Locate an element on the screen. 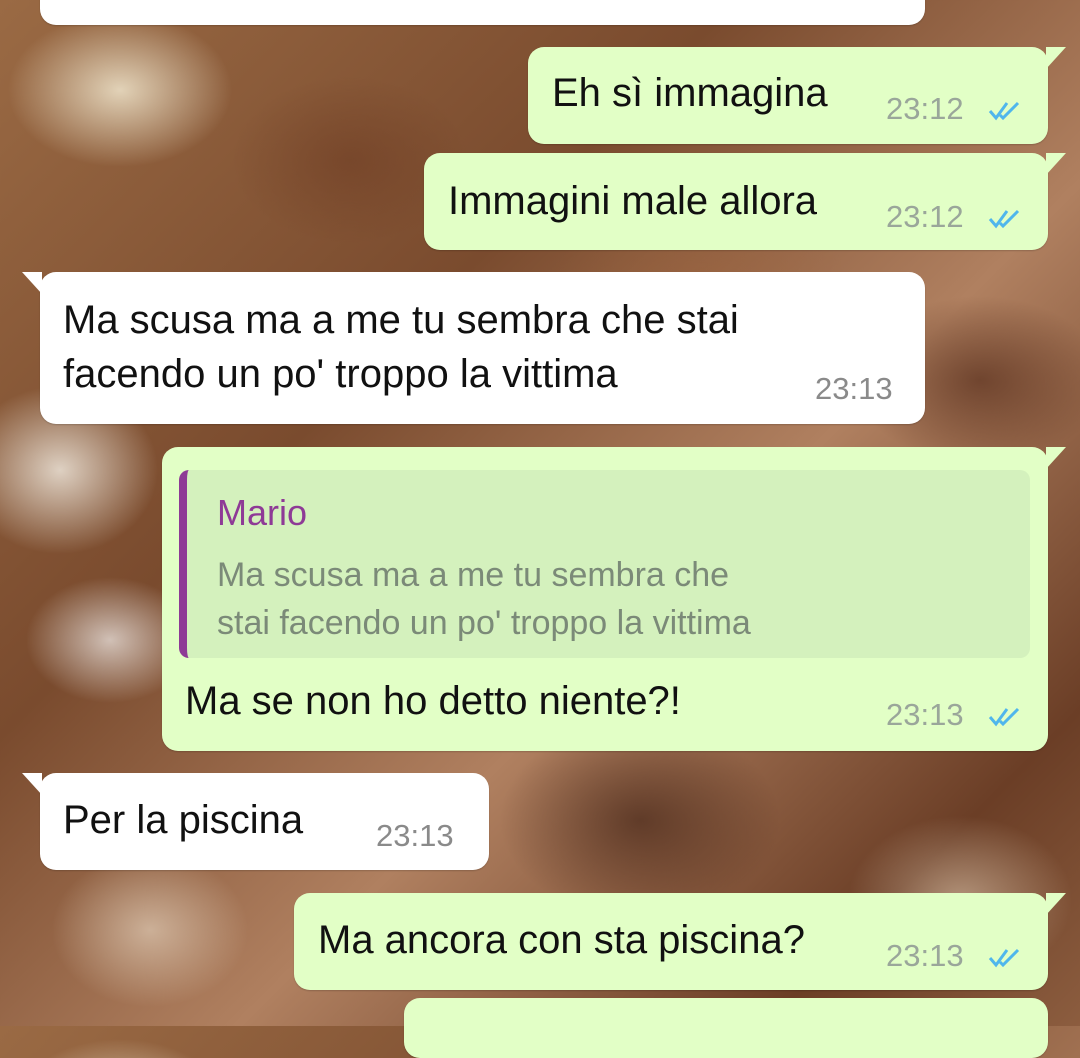 The width and height of the screenshot is (1080, 1058). quoted-text-line: Ma scusa ma a me tu sembra che is located at coordinates (473, 575).